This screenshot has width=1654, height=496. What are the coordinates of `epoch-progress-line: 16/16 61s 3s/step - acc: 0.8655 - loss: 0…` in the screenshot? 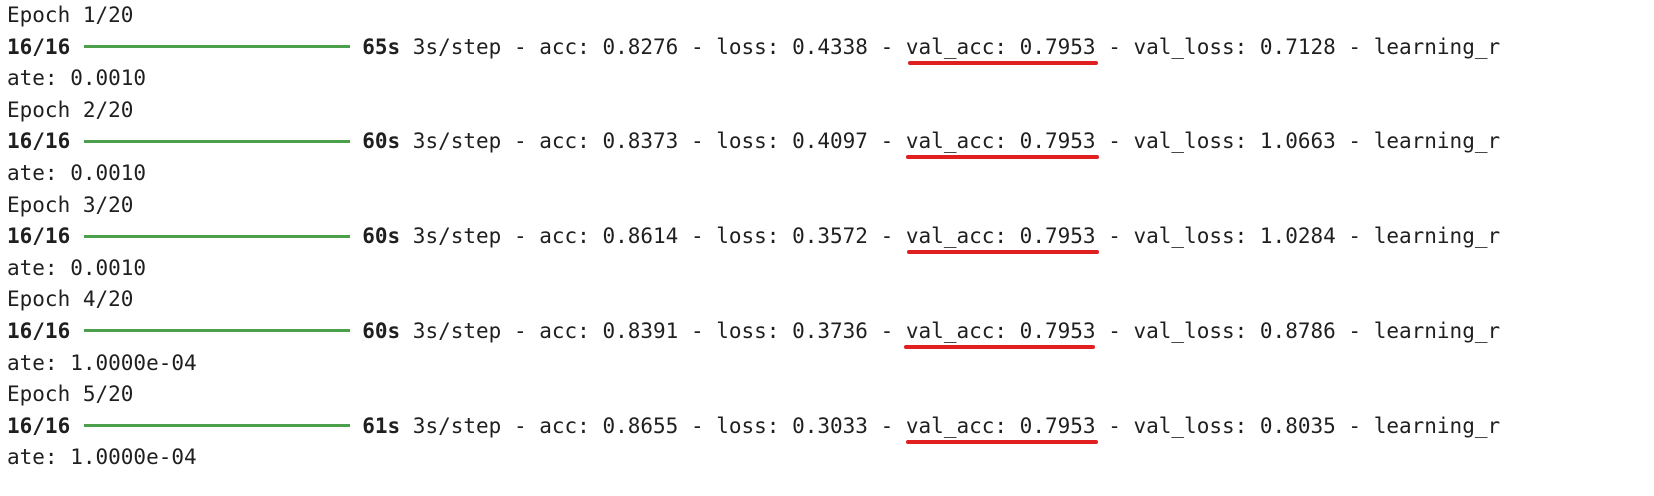 It's located at (829, 427).